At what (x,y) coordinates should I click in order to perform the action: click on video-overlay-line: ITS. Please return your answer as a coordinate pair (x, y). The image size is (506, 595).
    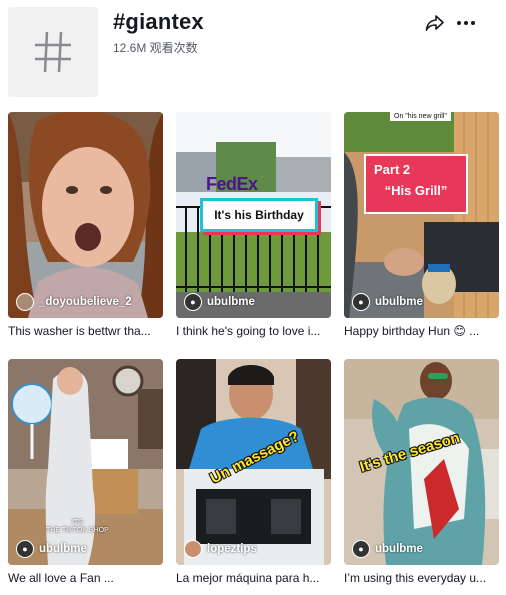
    Looking at the image, I should click on (77, 522).